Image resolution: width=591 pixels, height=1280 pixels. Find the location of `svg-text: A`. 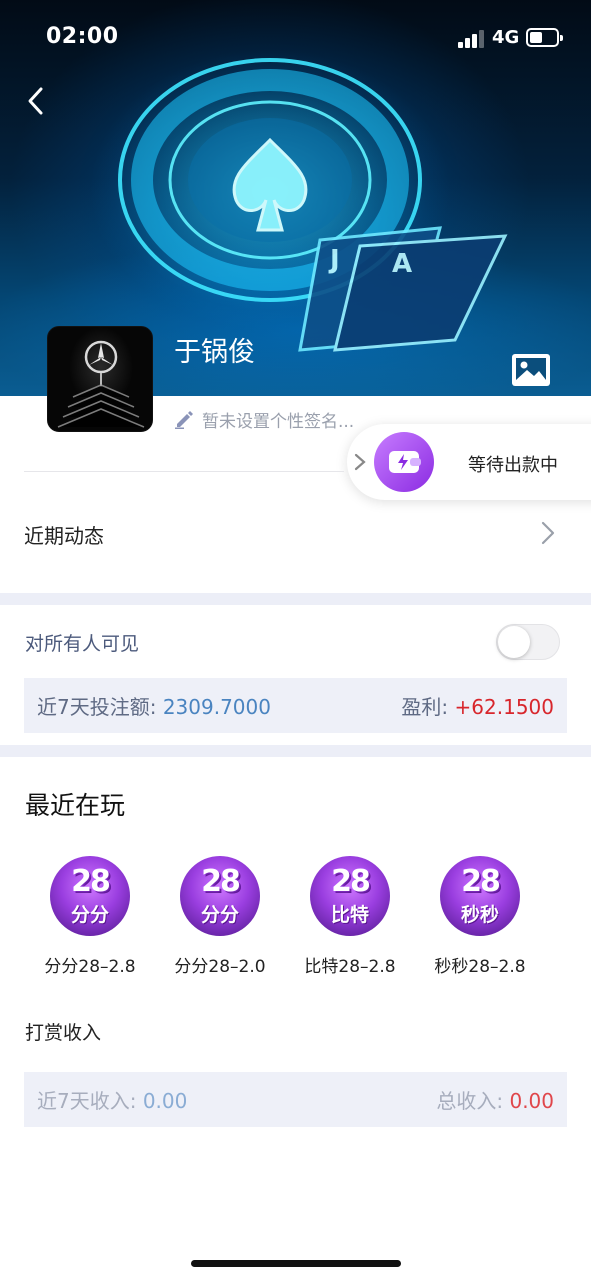

svg-text: A is located at coordinates (402, 264).